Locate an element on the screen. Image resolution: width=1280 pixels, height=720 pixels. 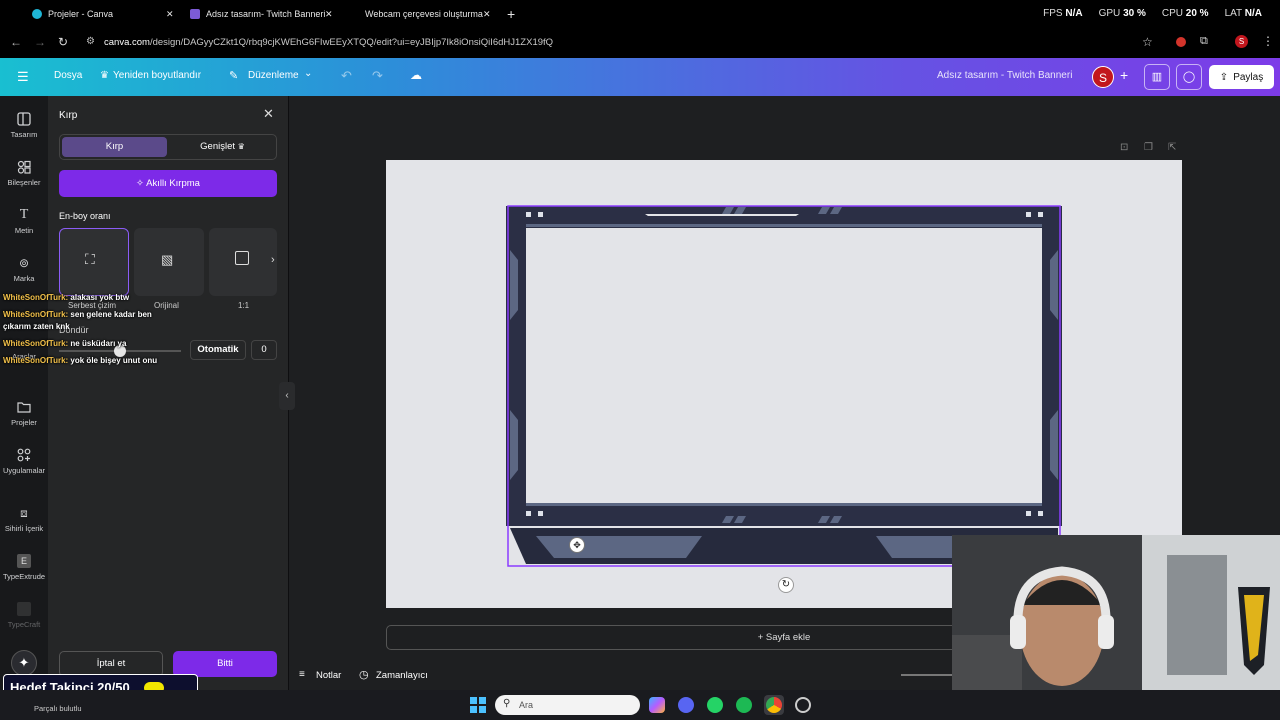
rail-item-text: T Metin is located at coordinates (24, 221).